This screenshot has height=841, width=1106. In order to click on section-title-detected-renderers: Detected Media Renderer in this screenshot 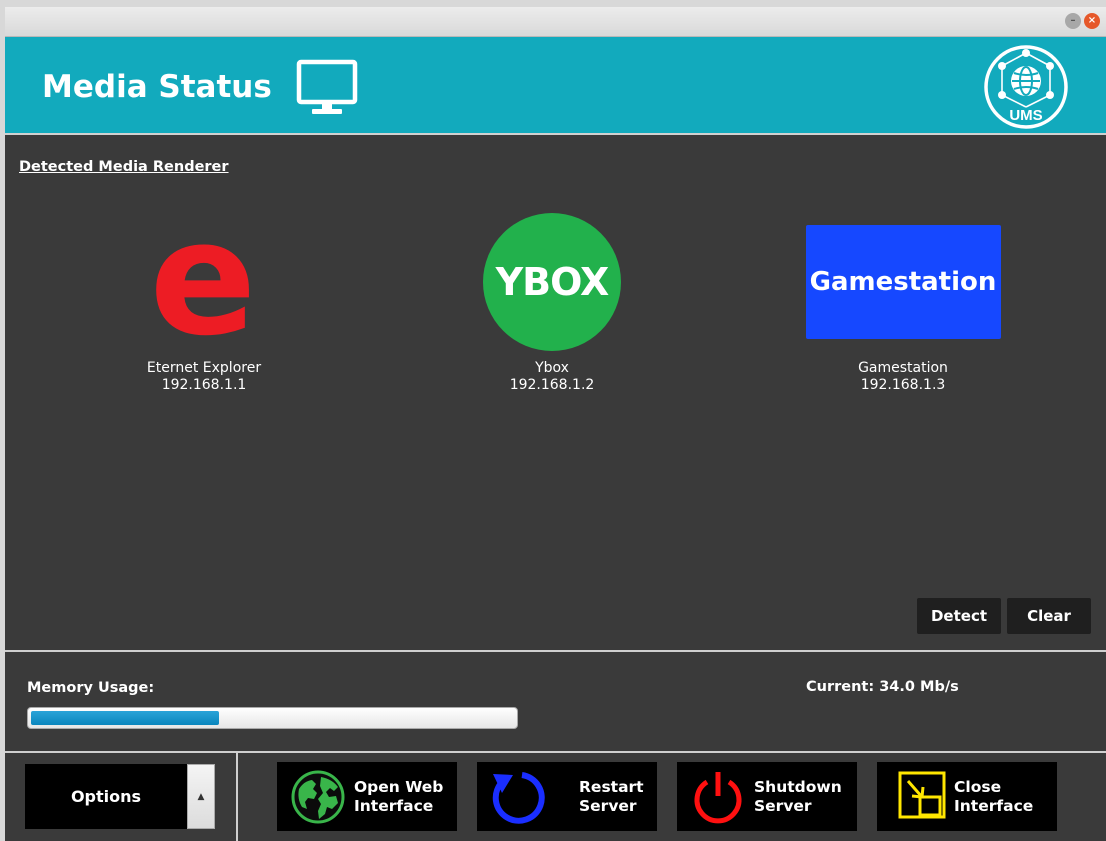, I will do `click(124, 167)`.